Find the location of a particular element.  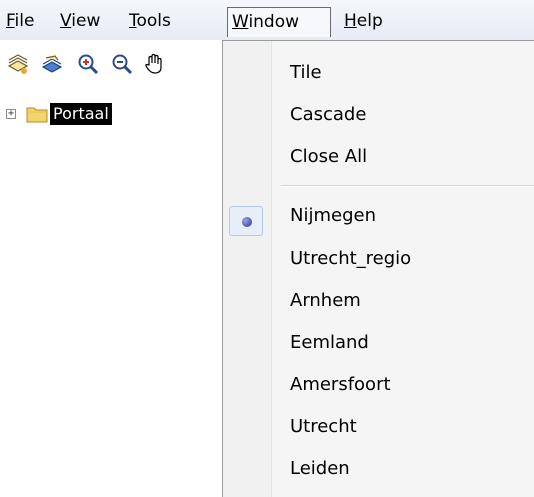

menu-item-window: Utrecht is located at coordinates (323, 427).